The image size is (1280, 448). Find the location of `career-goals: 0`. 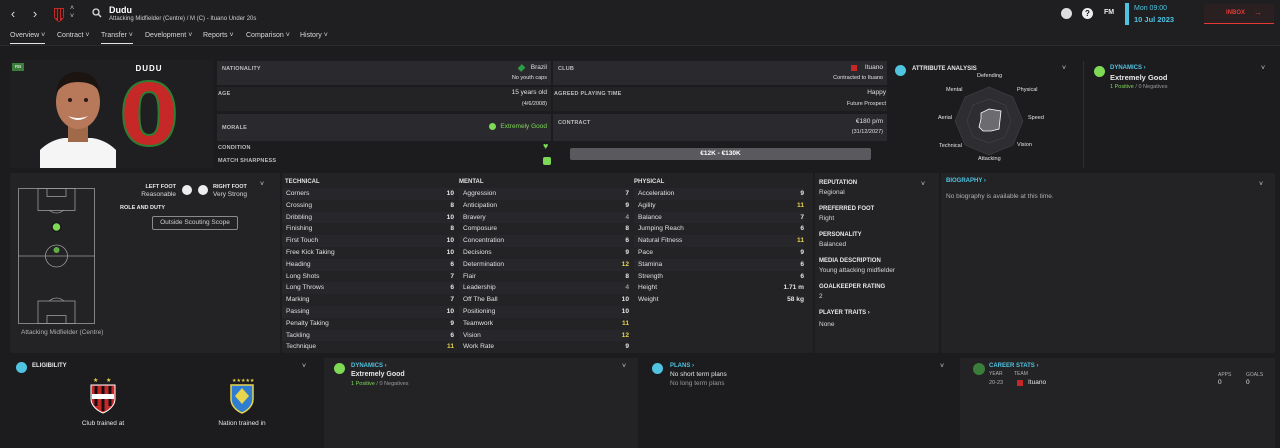

career-goals: 0 is located at coordinates (1248, 382).